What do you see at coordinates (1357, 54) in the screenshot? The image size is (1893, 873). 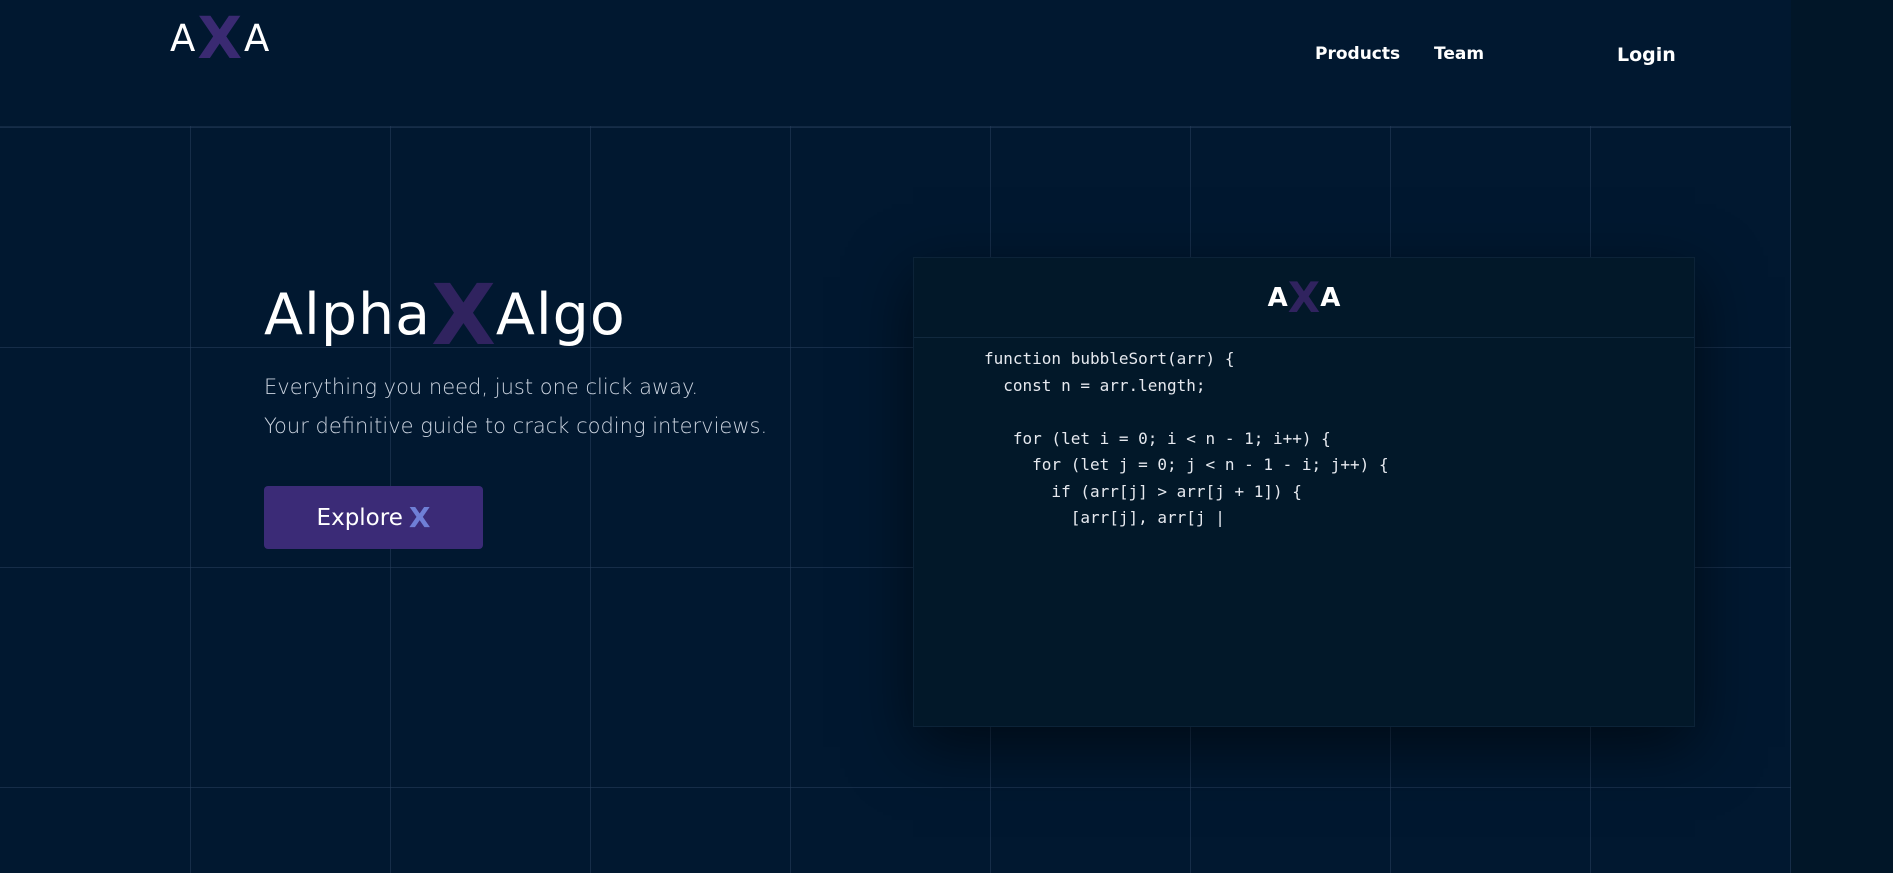 I see `nav-products-link: Products` at bounding box center [1357, 54].